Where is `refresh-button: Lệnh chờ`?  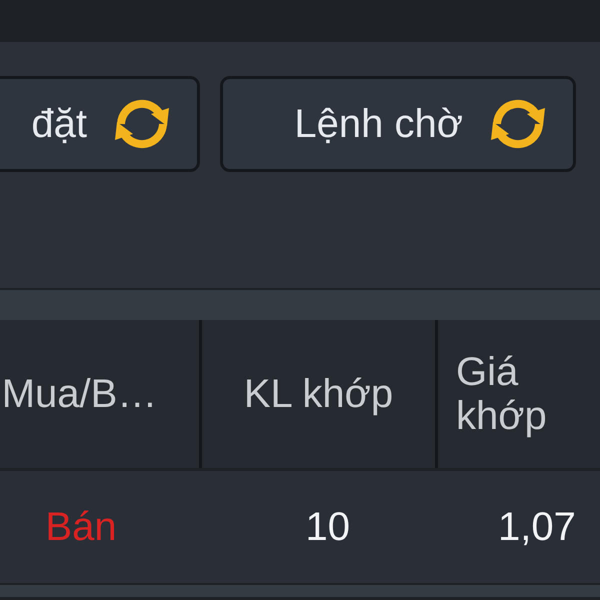 refresh-button: Lệnh chờ is located at coordinates (398, 124).